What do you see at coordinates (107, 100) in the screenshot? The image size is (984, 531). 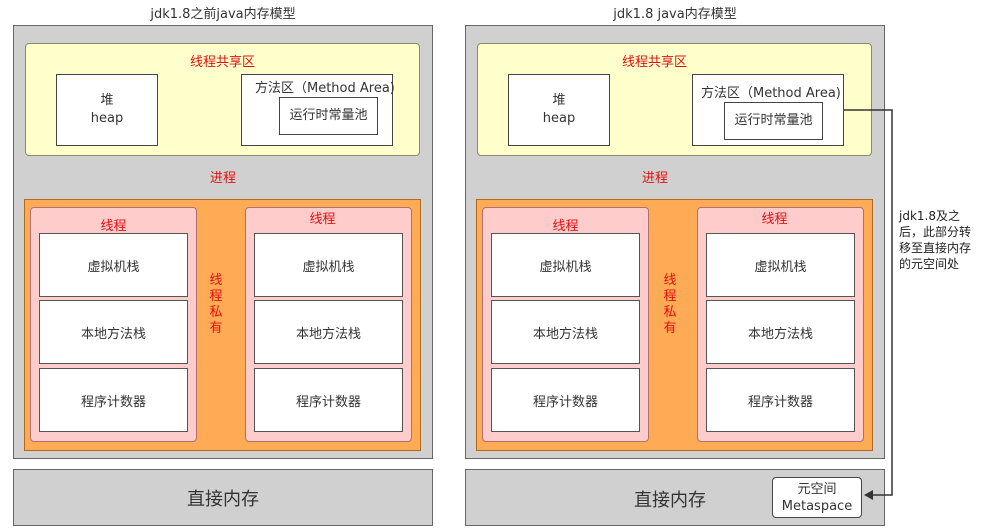 I see `left-heap-cn: 堆` at bounding box center [107, 100].